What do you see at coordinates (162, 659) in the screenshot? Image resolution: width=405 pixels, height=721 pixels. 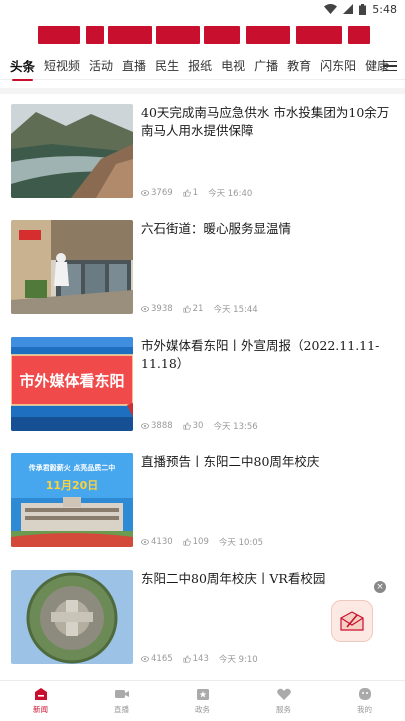 I see `view-count: 4165` at bounding box center [162, 659].